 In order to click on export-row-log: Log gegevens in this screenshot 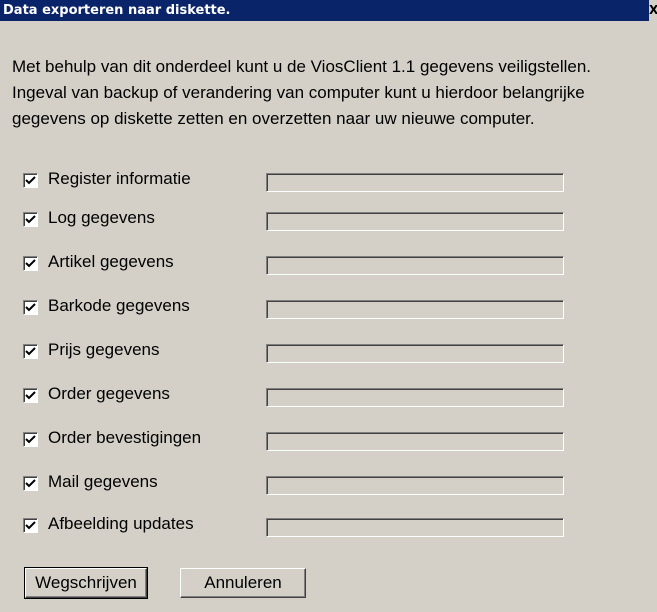, I will do `click(303, 220)`.